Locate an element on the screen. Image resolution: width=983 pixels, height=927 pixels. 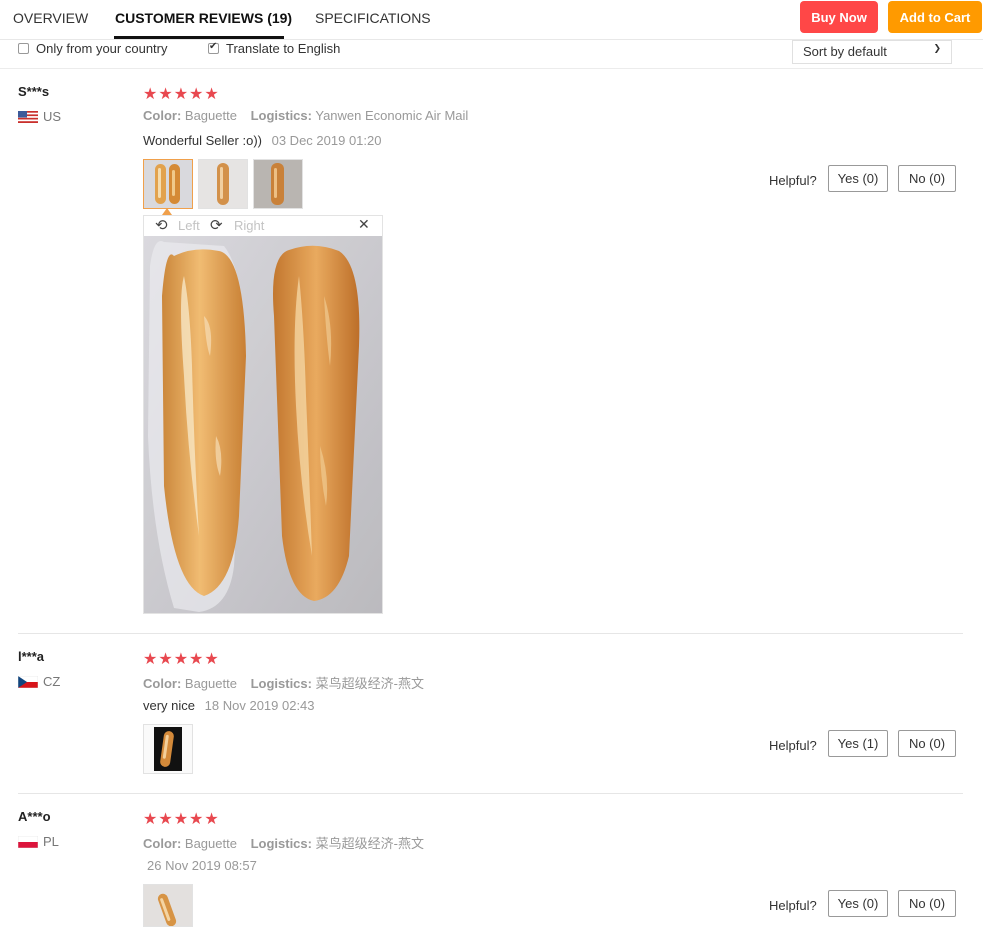
review-text: 26 Nov 2019 08:57 is located at coordinates (200, 865).